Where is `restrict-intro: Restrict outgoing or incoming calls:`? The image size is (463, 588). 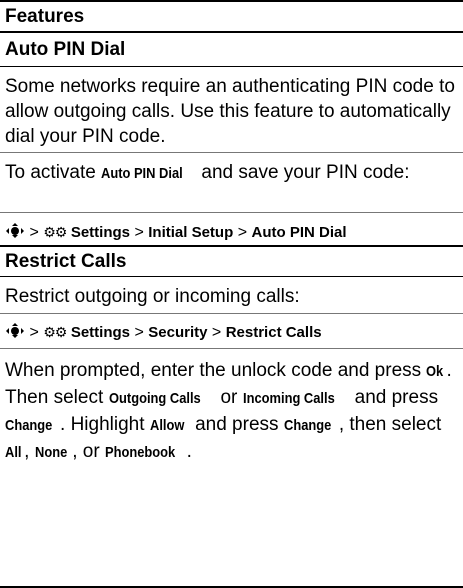
restrict-intro: Restrict outgoing or incoming calls: is located at coordinates (152, 296).